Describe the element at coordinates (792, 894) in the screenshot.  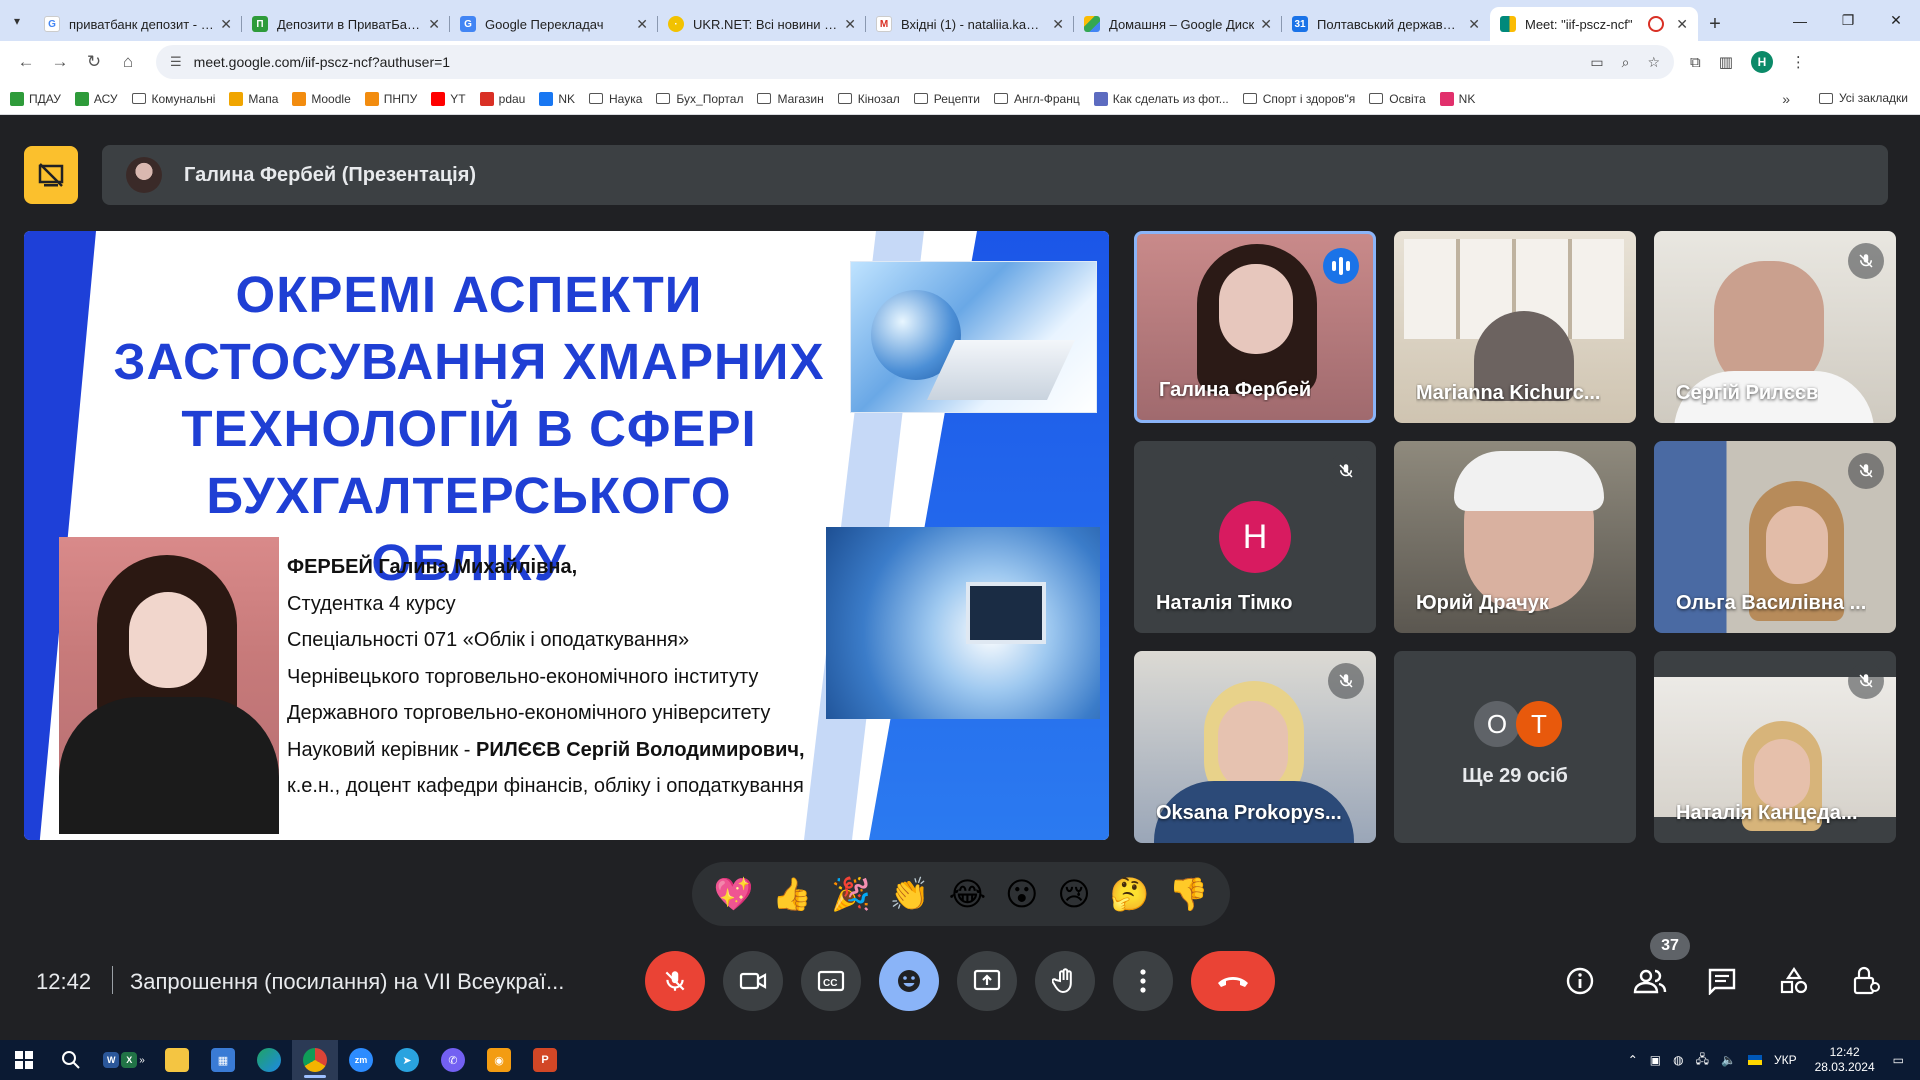
I see `reaction-thumbs-up: 👍` at that location.